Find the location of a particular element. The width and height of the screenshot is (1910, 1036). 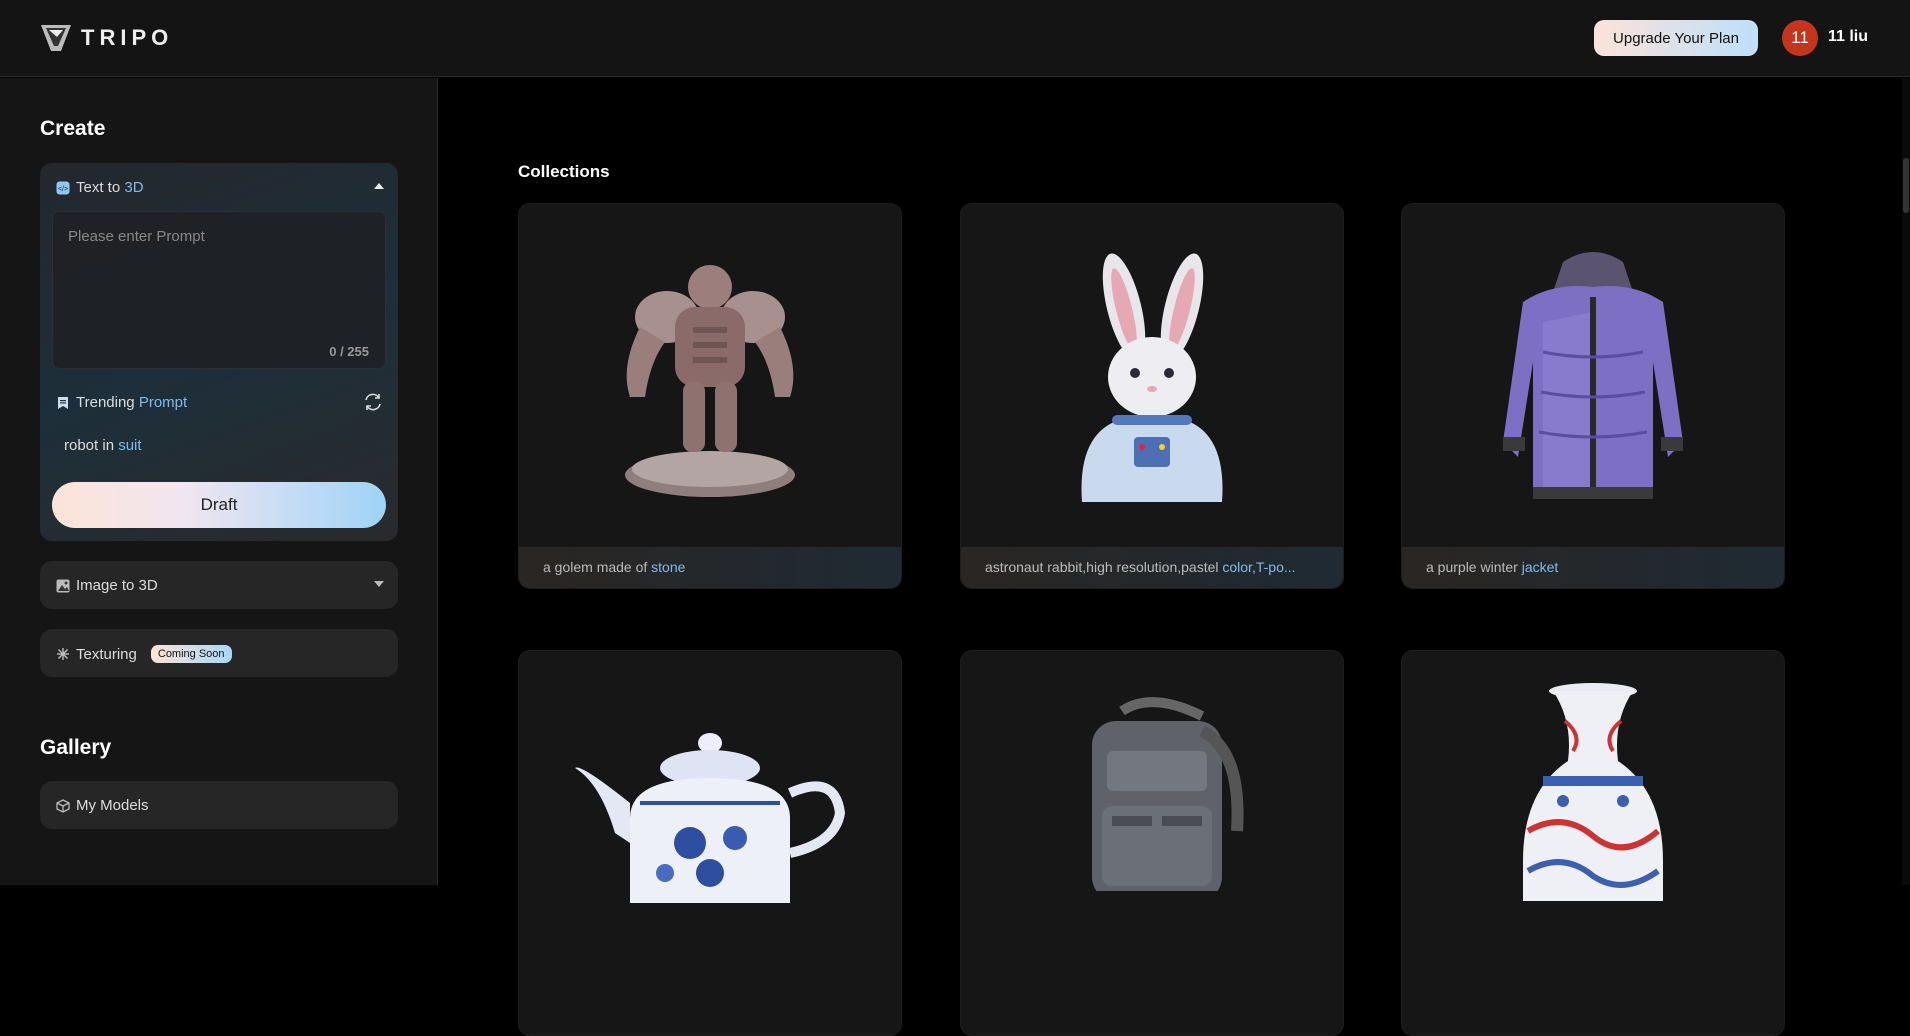

image-to-3d-header: Image to 3D is located at coordinates (107, 585).